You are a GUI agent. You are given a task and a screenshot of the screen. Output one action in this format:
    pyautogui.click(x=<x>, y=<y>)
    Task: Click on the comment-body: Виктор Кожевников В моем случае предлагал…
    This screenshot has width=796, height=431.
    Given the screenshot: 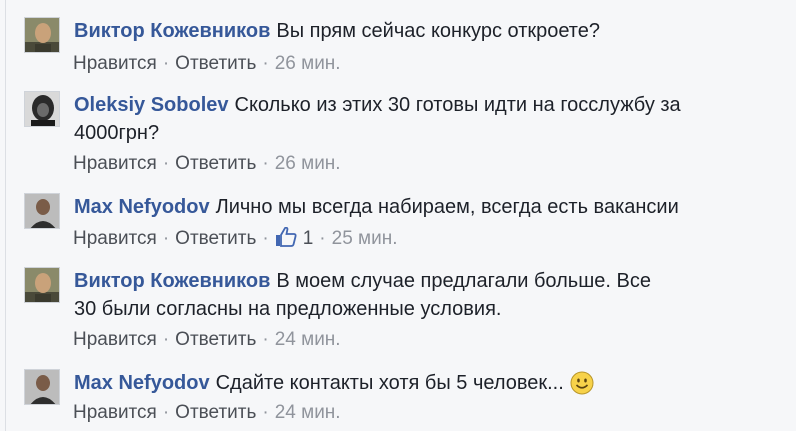 What is the action you would take?
    pyautogui.click(x=374, y=295)
    